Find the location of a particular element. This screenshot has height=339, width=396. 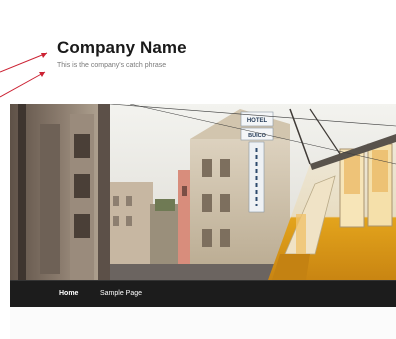

content-area is located at coordinates (203, 323).